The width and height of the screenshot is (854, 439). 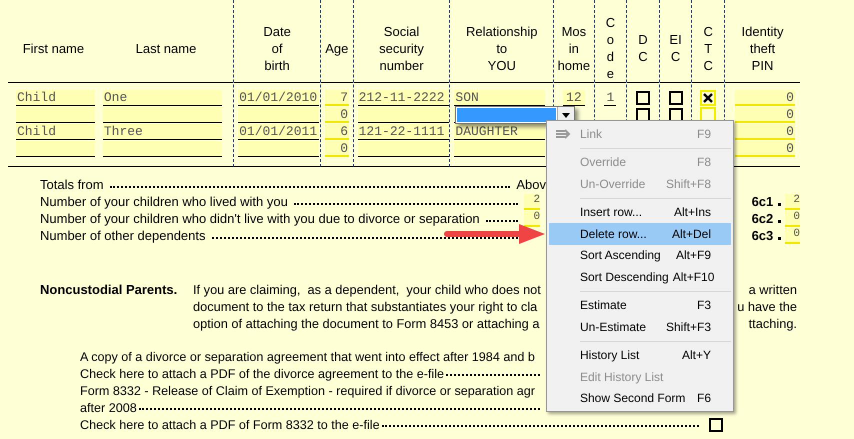 What do you see at coordinates (772, 323) in the screenshot?
I see `paragraph-text: ttaching.` at bounding box center [772, 323].